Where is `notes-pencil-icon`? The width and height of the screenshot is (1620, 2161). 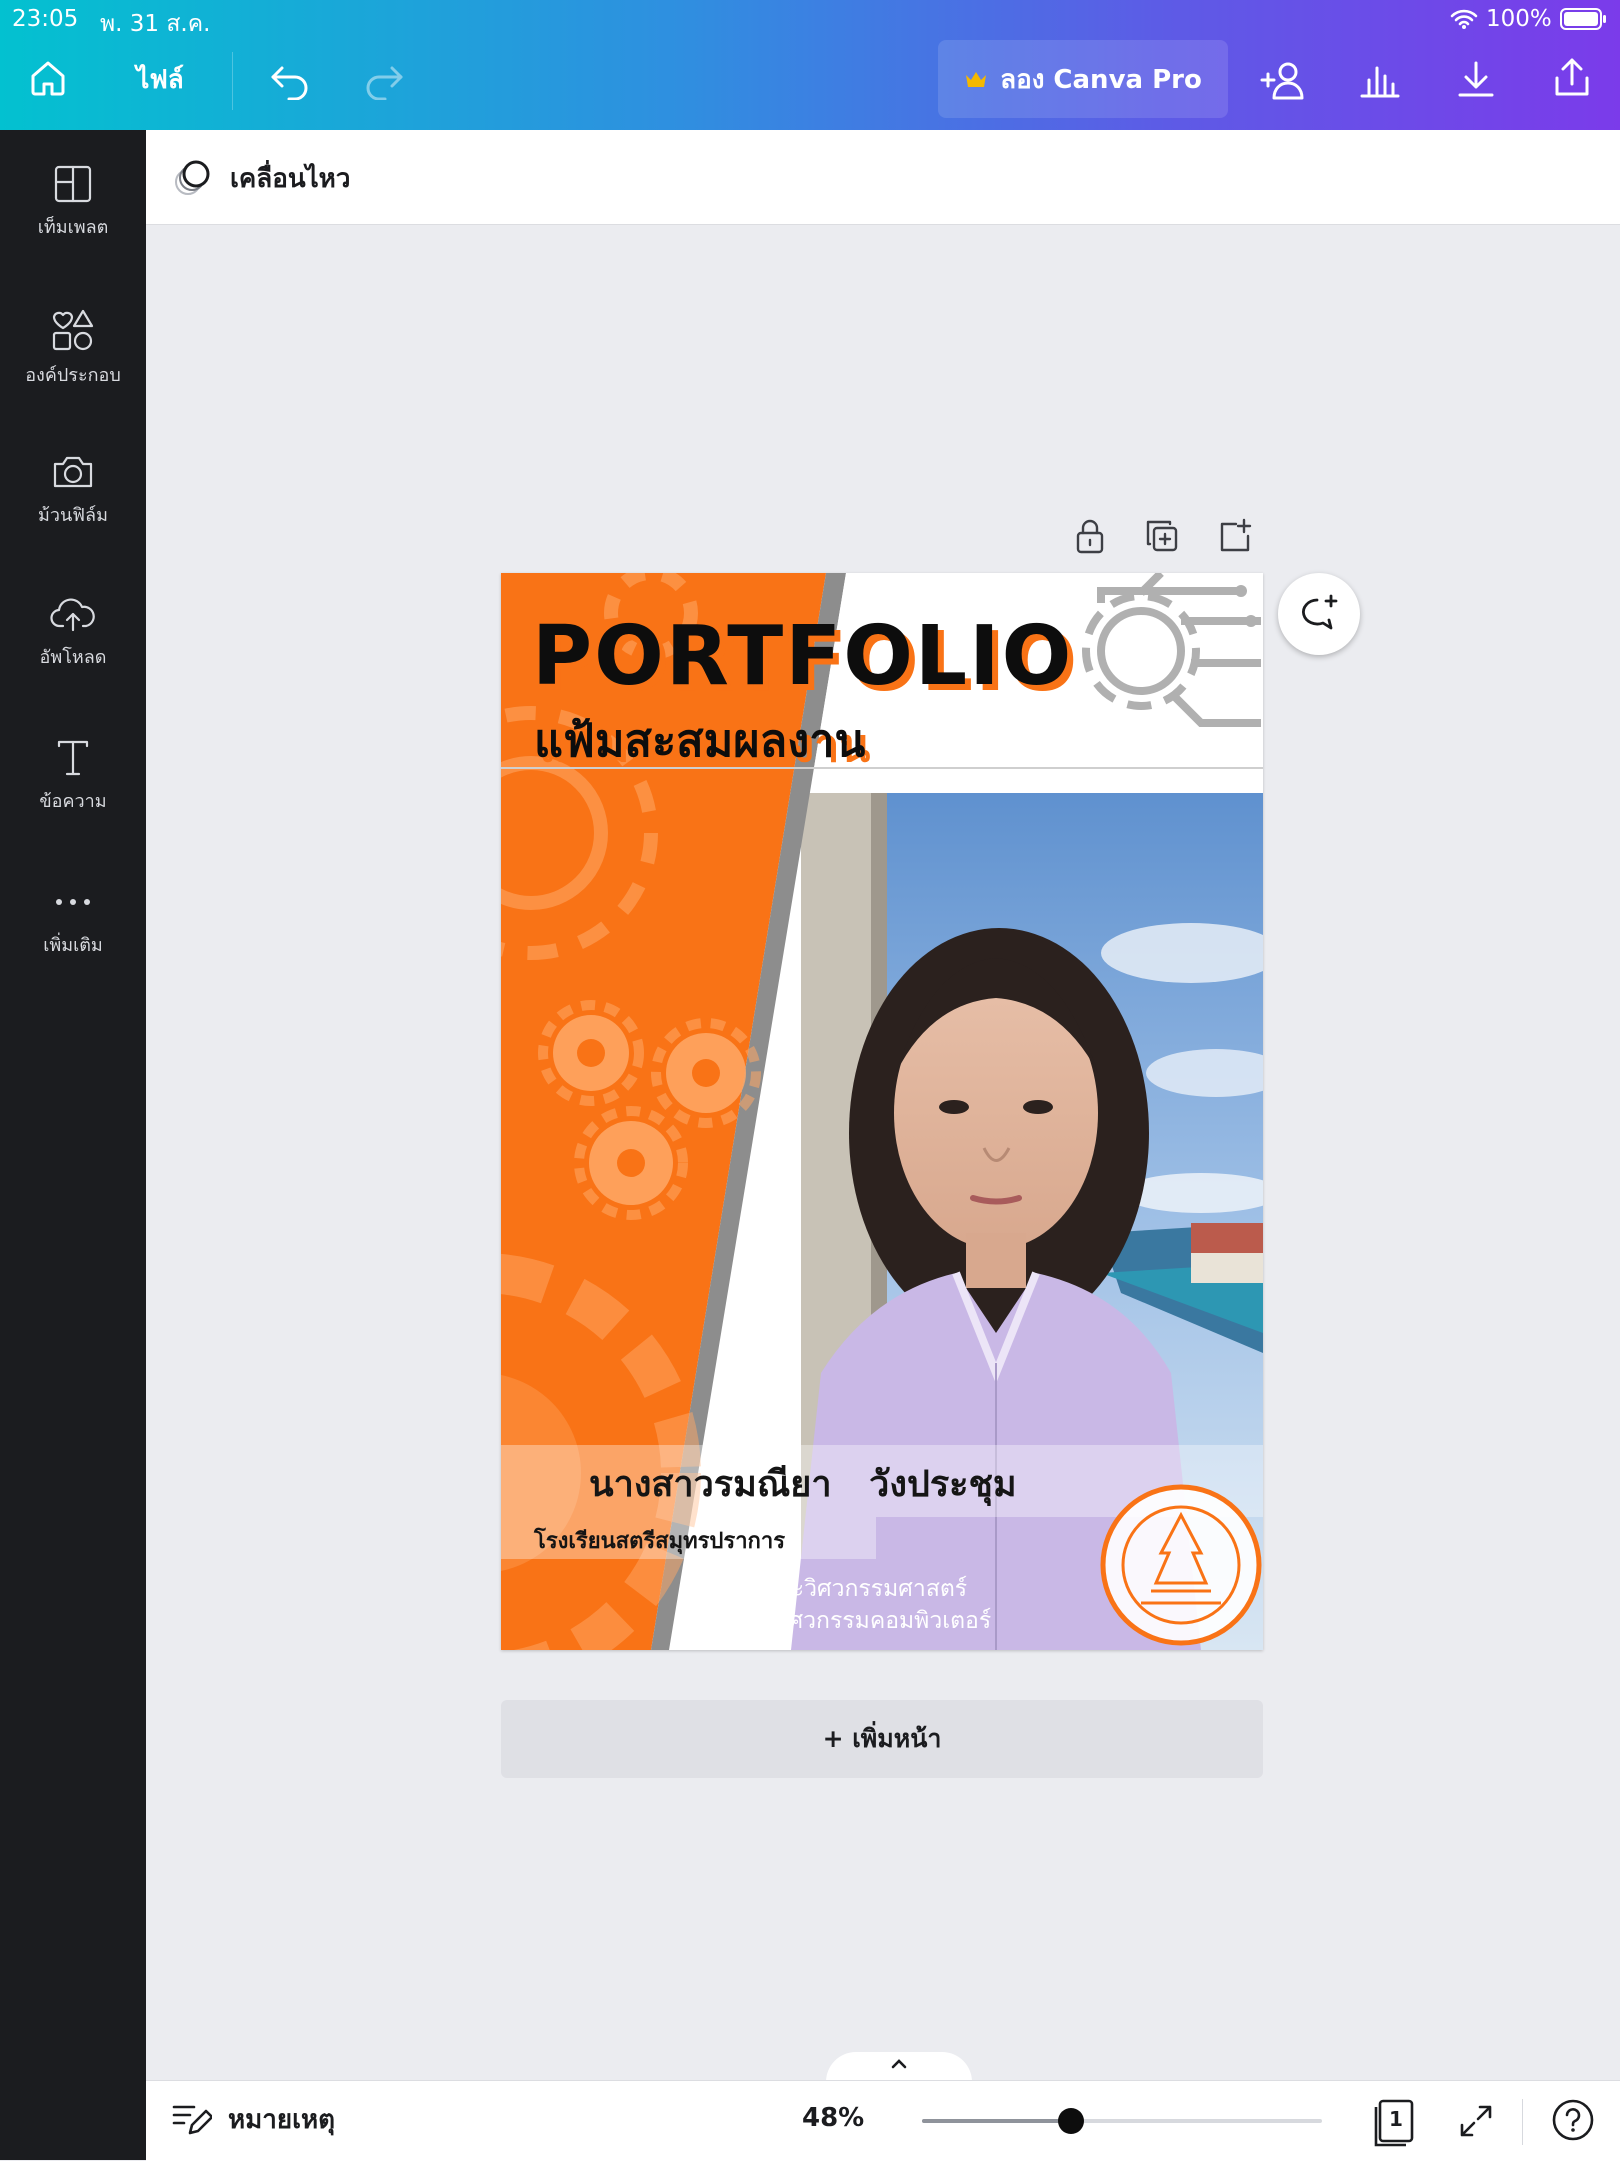
notes-pencil-icon is located at coordinates (192, 2119).